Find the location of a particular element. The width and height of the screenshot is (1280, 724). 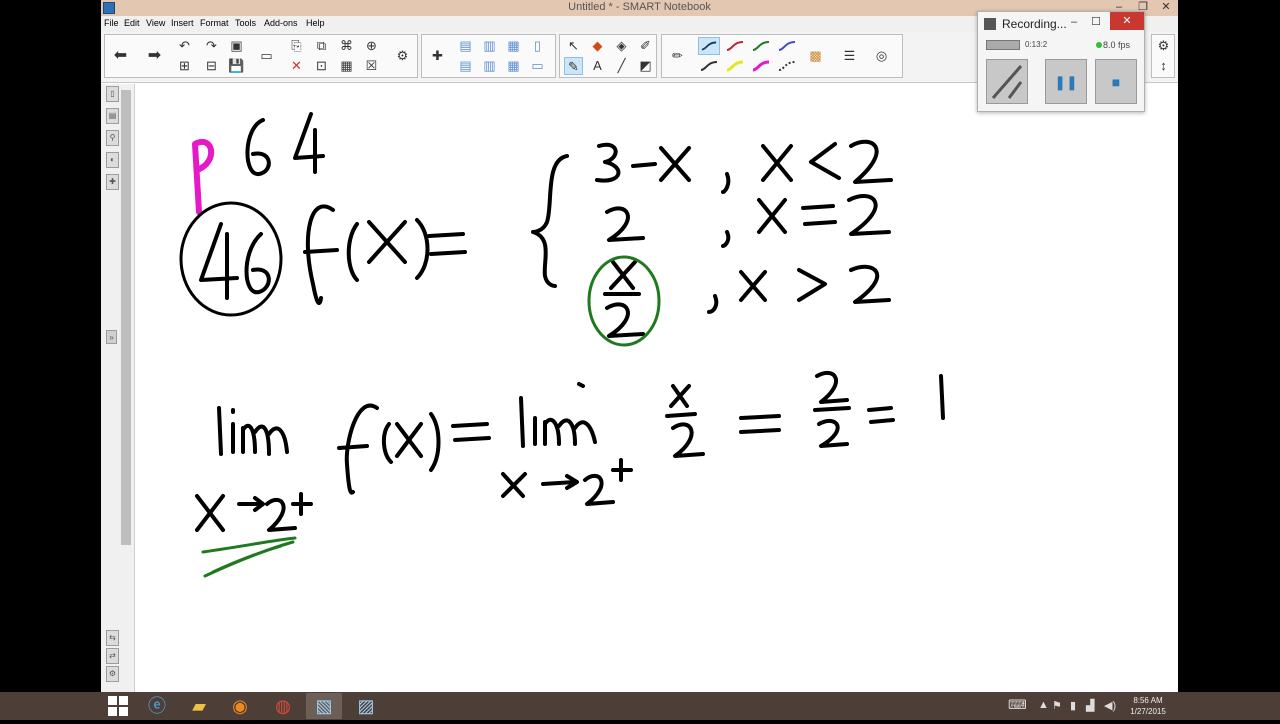

menu-format: Format is located at coordinates (214, 23).